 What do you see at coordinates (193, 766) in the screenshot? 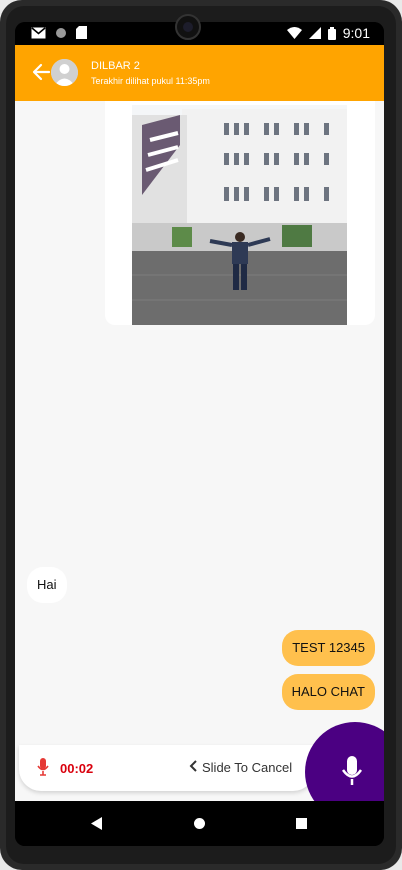
I see `chevron-left-icon` at bounding box center [193, 766].